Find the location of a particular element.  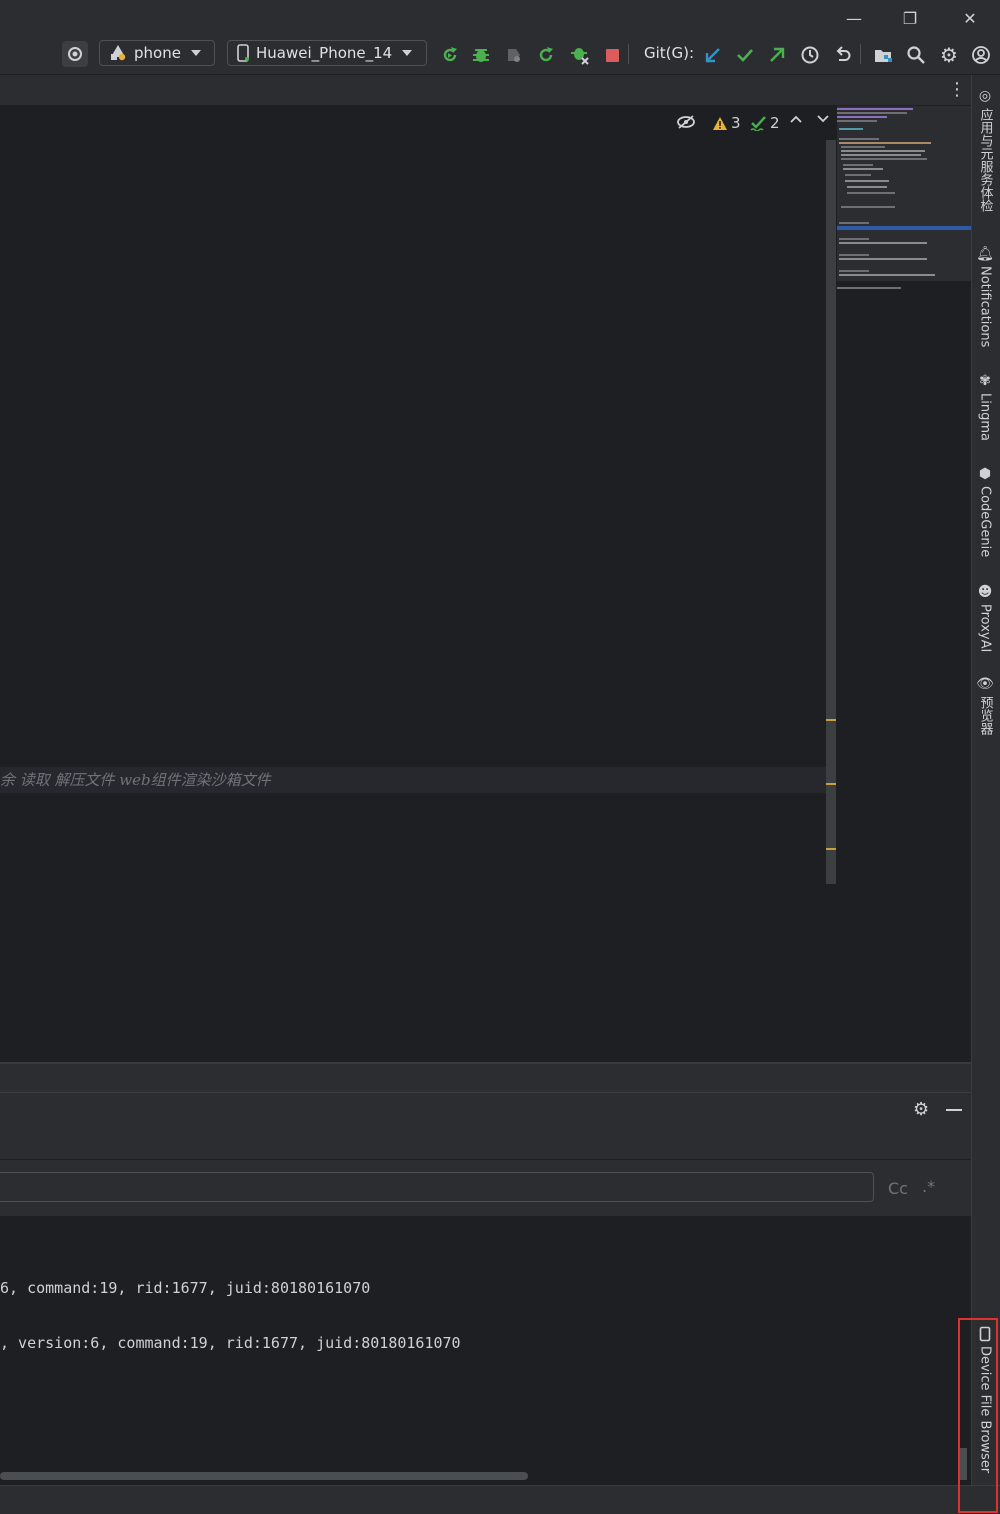

debug-icon is located at coordinates (481, 55).